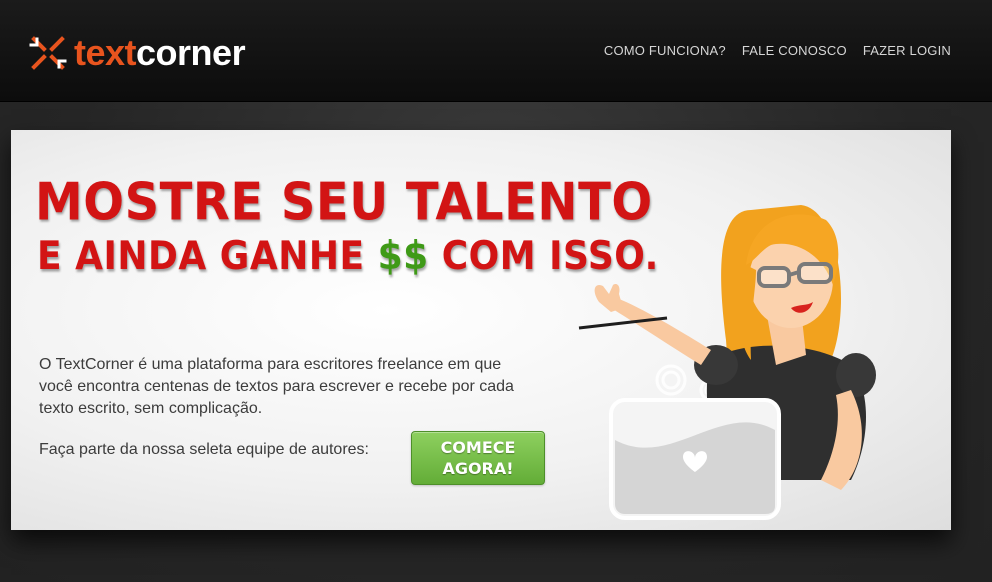 The height and width of the screenshot is (582, 992). I want to click on right-sleeve, so click(856, 375).